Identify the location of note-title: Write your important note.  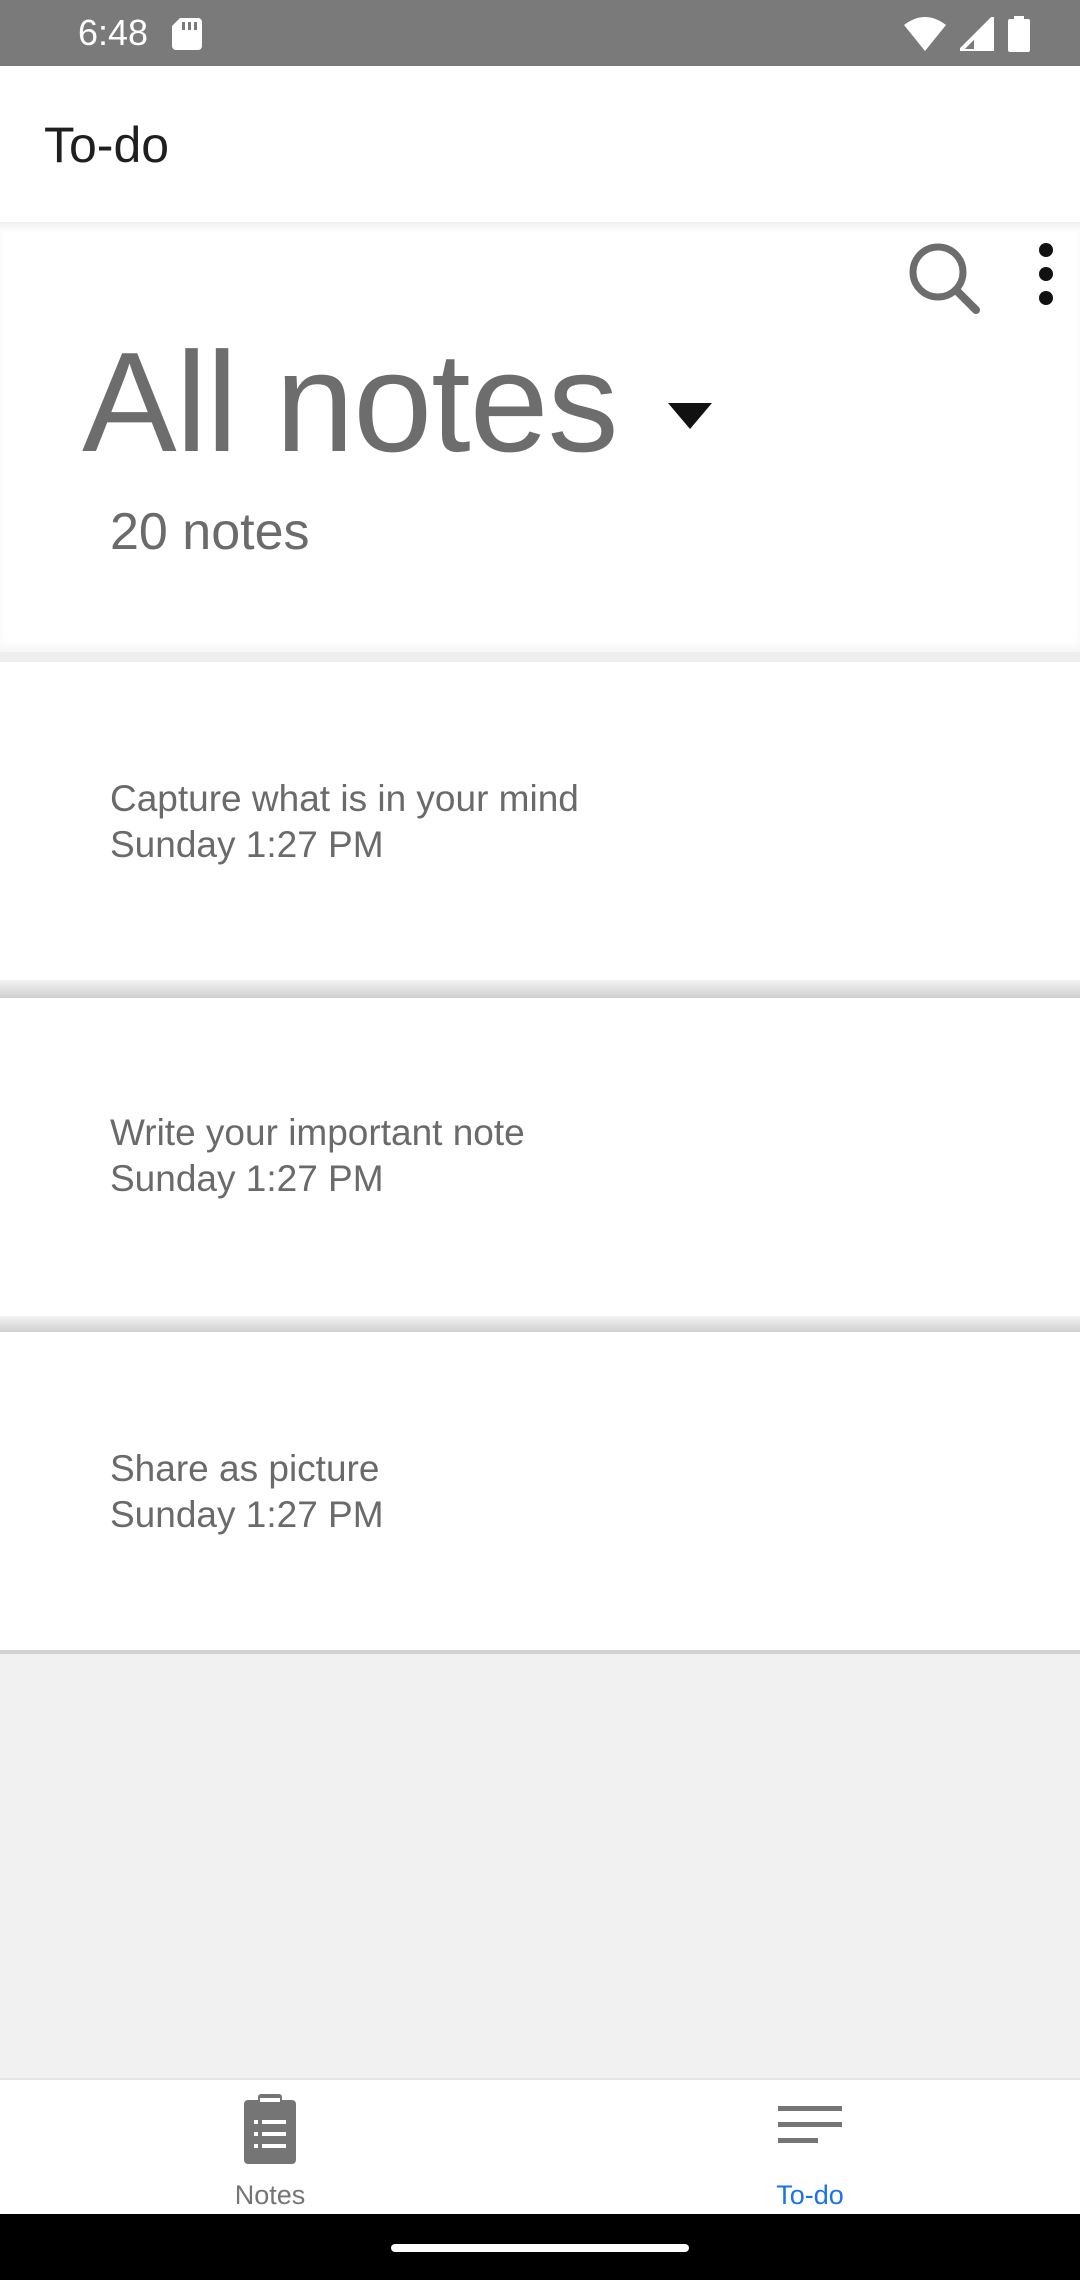
(317, 1132).